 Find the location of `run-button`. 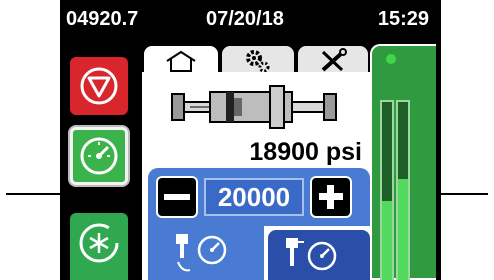

run-button is located at coordinates (99, 156).